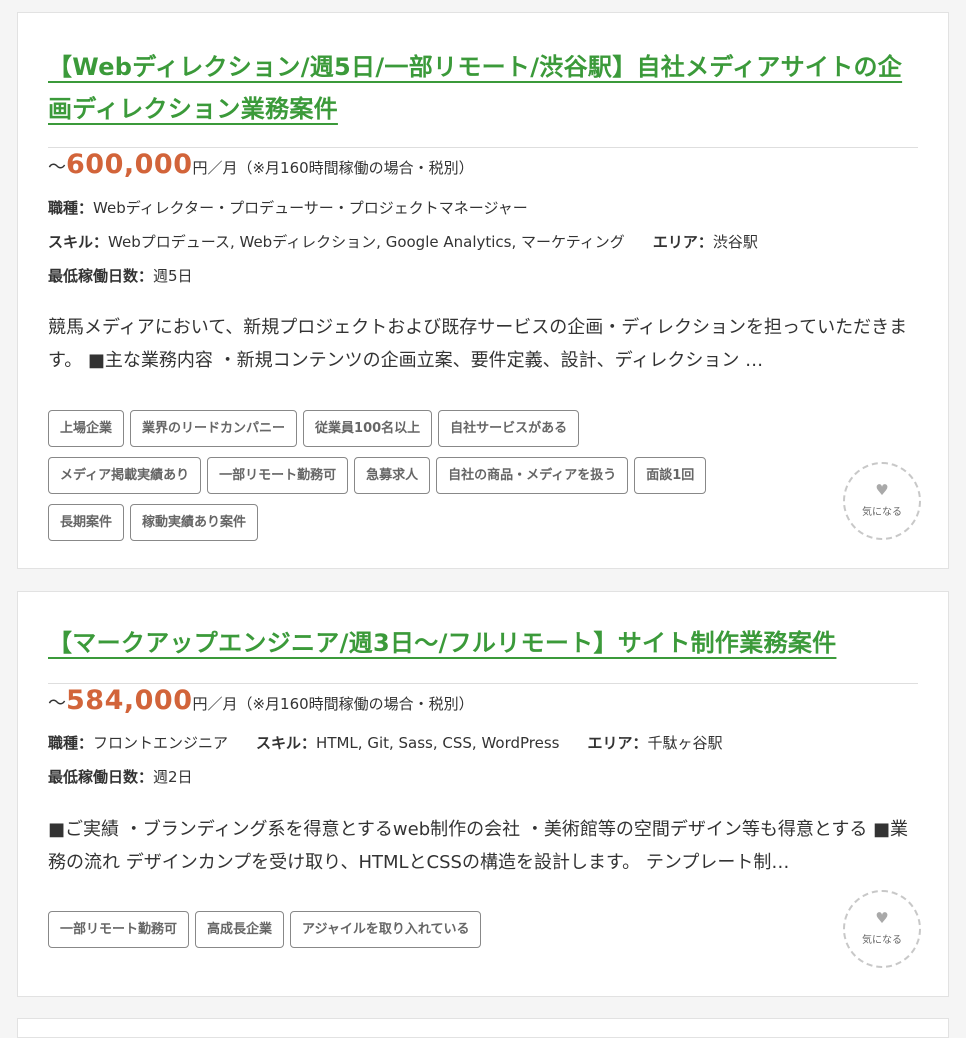 This screenshot has width=966, height=1038. What do you see at coordinates (386, 929) in the screenshot?
I see `tag: アジャイルを取り入れている` at bounding box center [386, 929].